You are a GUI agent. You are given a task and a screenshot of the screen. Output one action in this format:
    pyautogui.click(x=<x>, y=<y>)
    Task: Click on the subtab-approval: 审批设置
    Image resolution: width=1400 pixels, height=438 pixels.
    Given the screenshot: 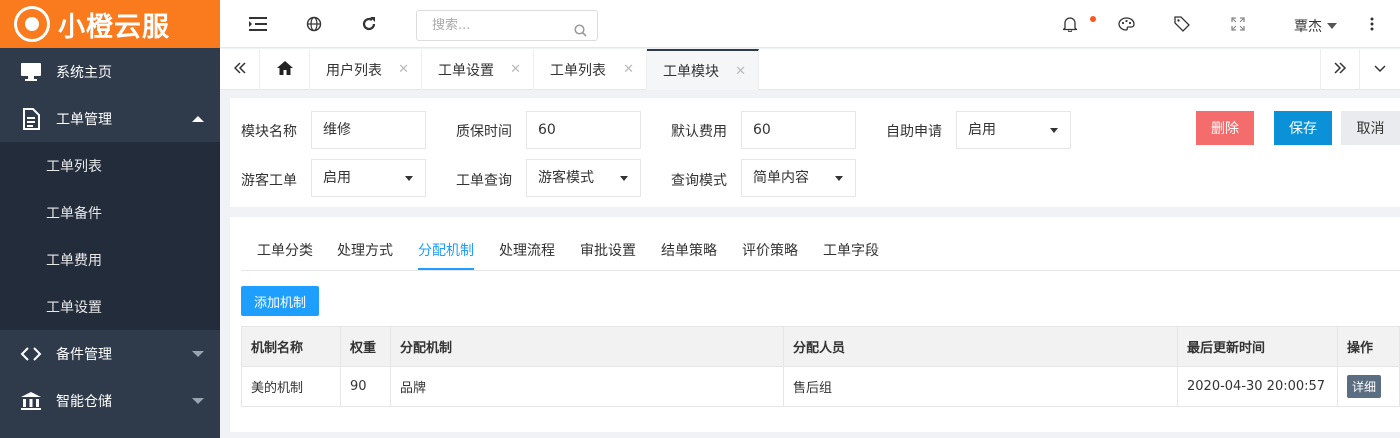 What is the action you would take?
    pyautogui.click(x=608, y=250)
    